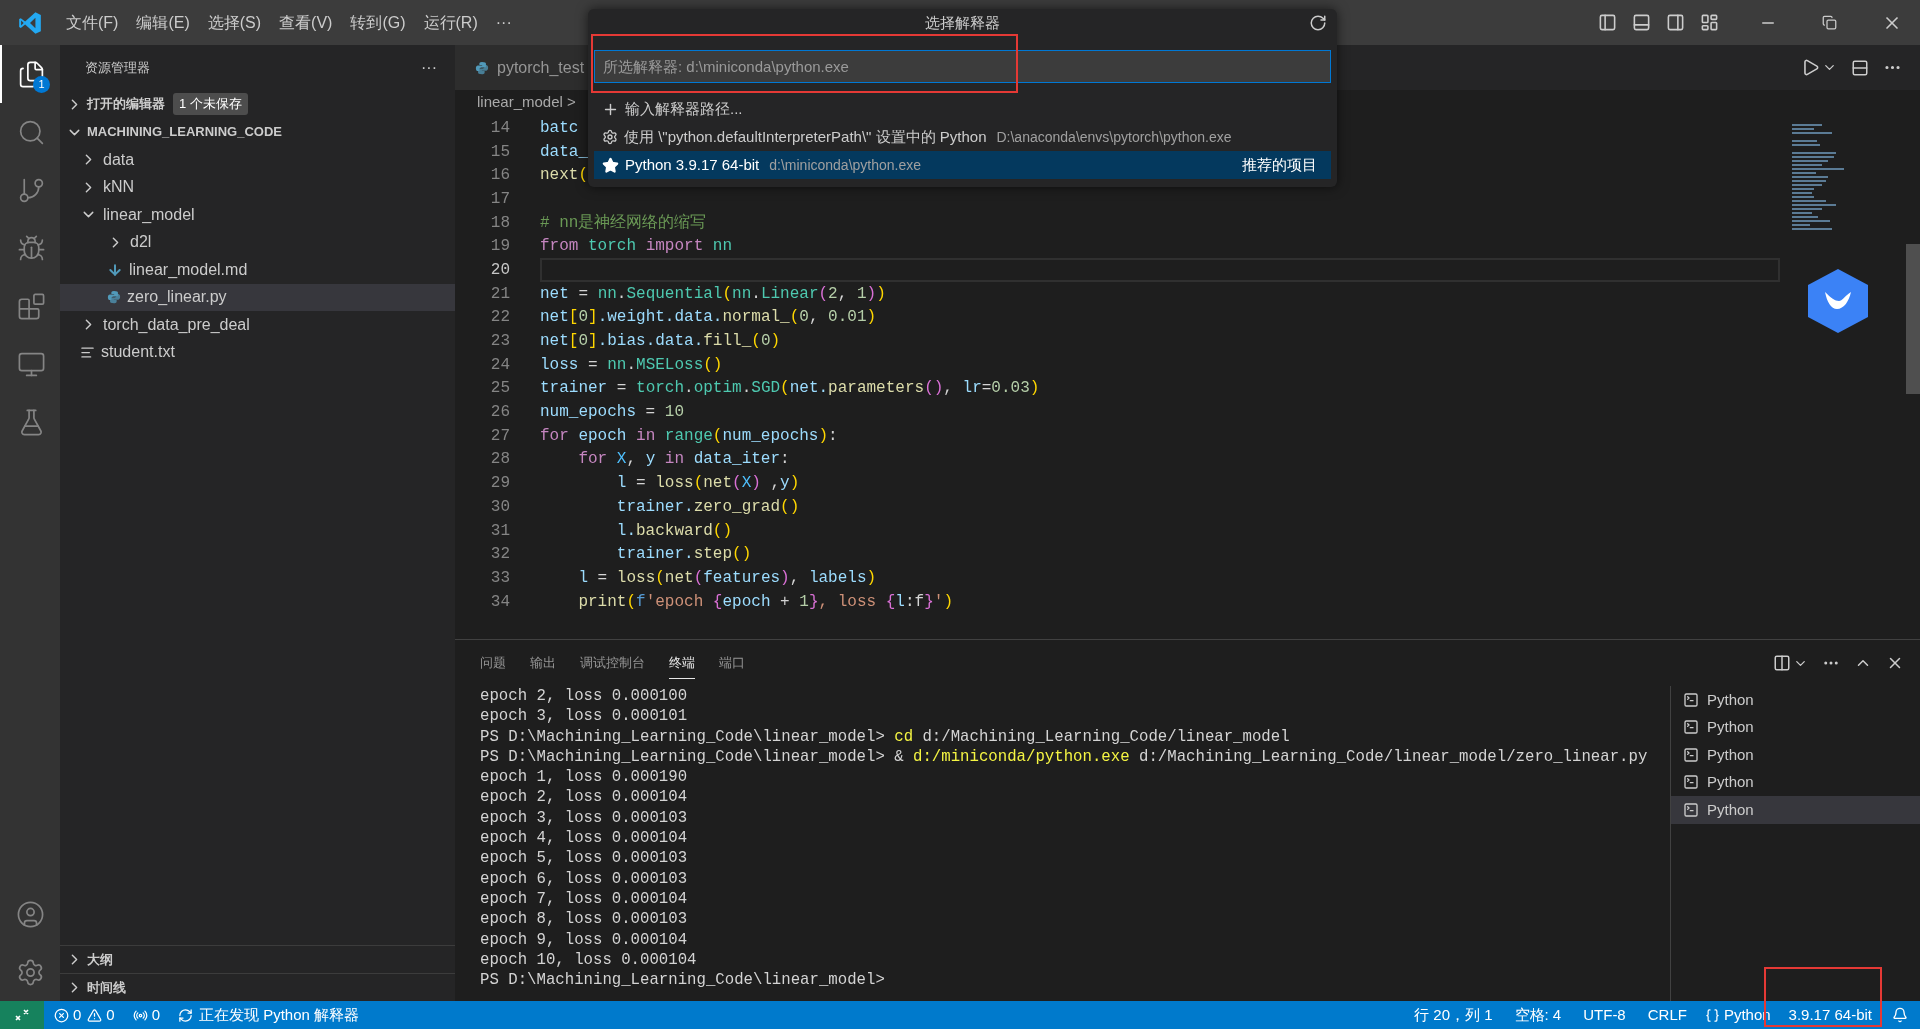 The width and height of the screenshot is (1920, 1029). What do you see at coordinates (257, 215) in the screenshot?
I see `tree-item: linear_model` at bounding box center [257, 215].